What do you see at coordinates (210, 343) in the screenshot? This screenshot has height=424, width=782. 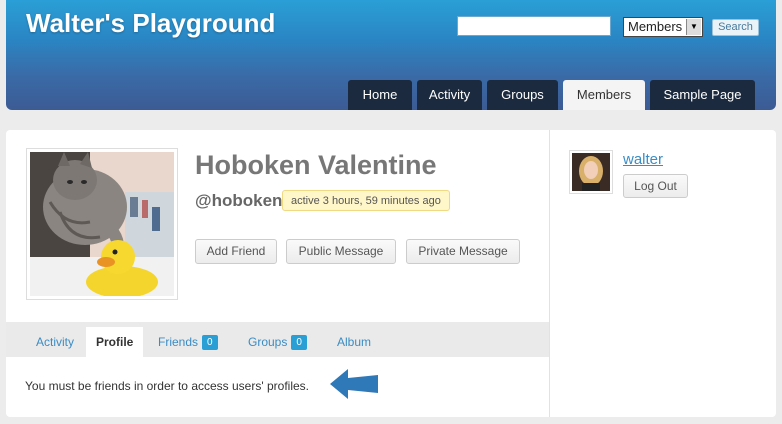 I see `friends-count-badge: 0` at bounding box center [210, 343].